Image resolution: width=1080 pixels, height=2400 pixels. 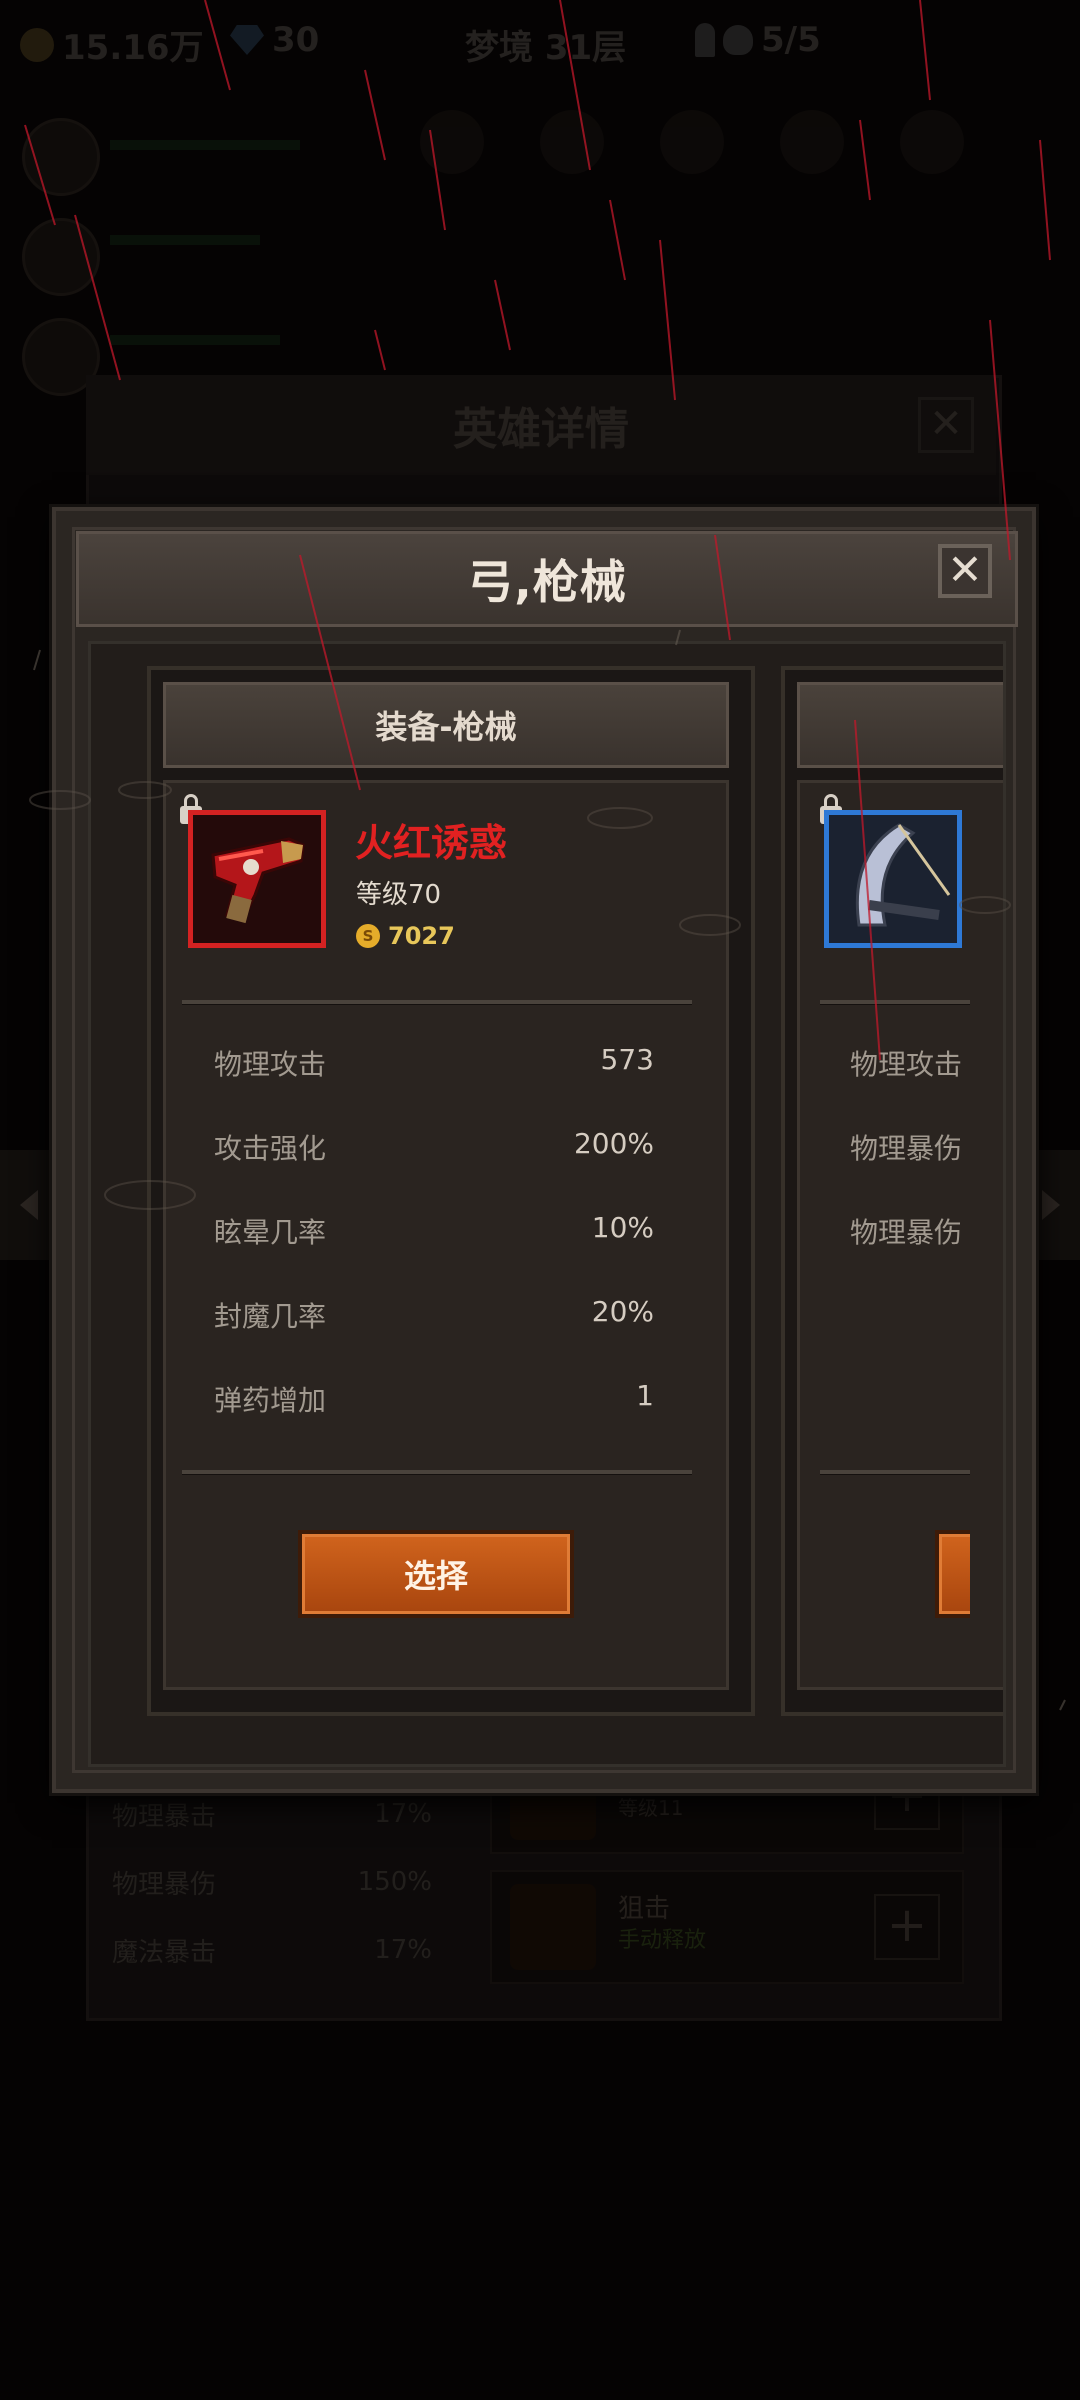 What do you see at coordinates (133, 48) in the screenshot?
I see `gold-amount: 15.16万` at bounding box center [133, 48].